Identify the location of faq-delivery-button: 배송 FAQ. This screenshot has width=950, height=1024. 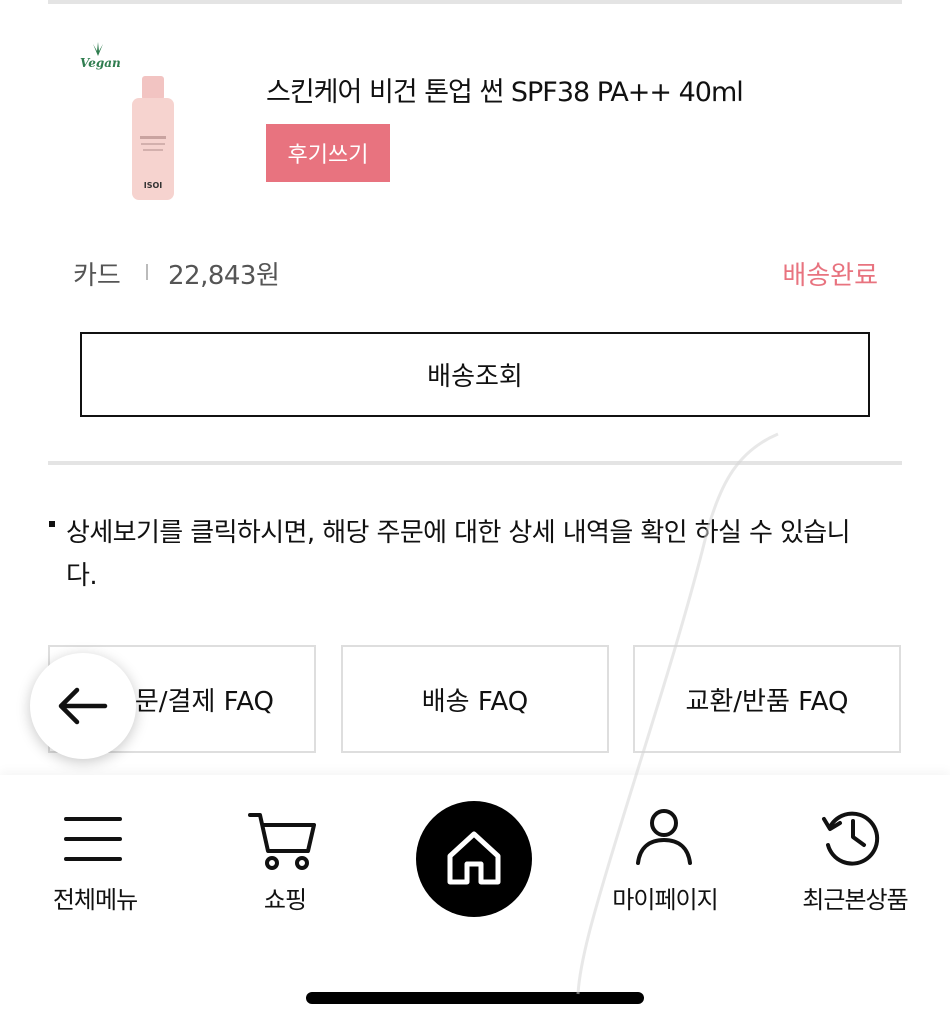
(475, 699).